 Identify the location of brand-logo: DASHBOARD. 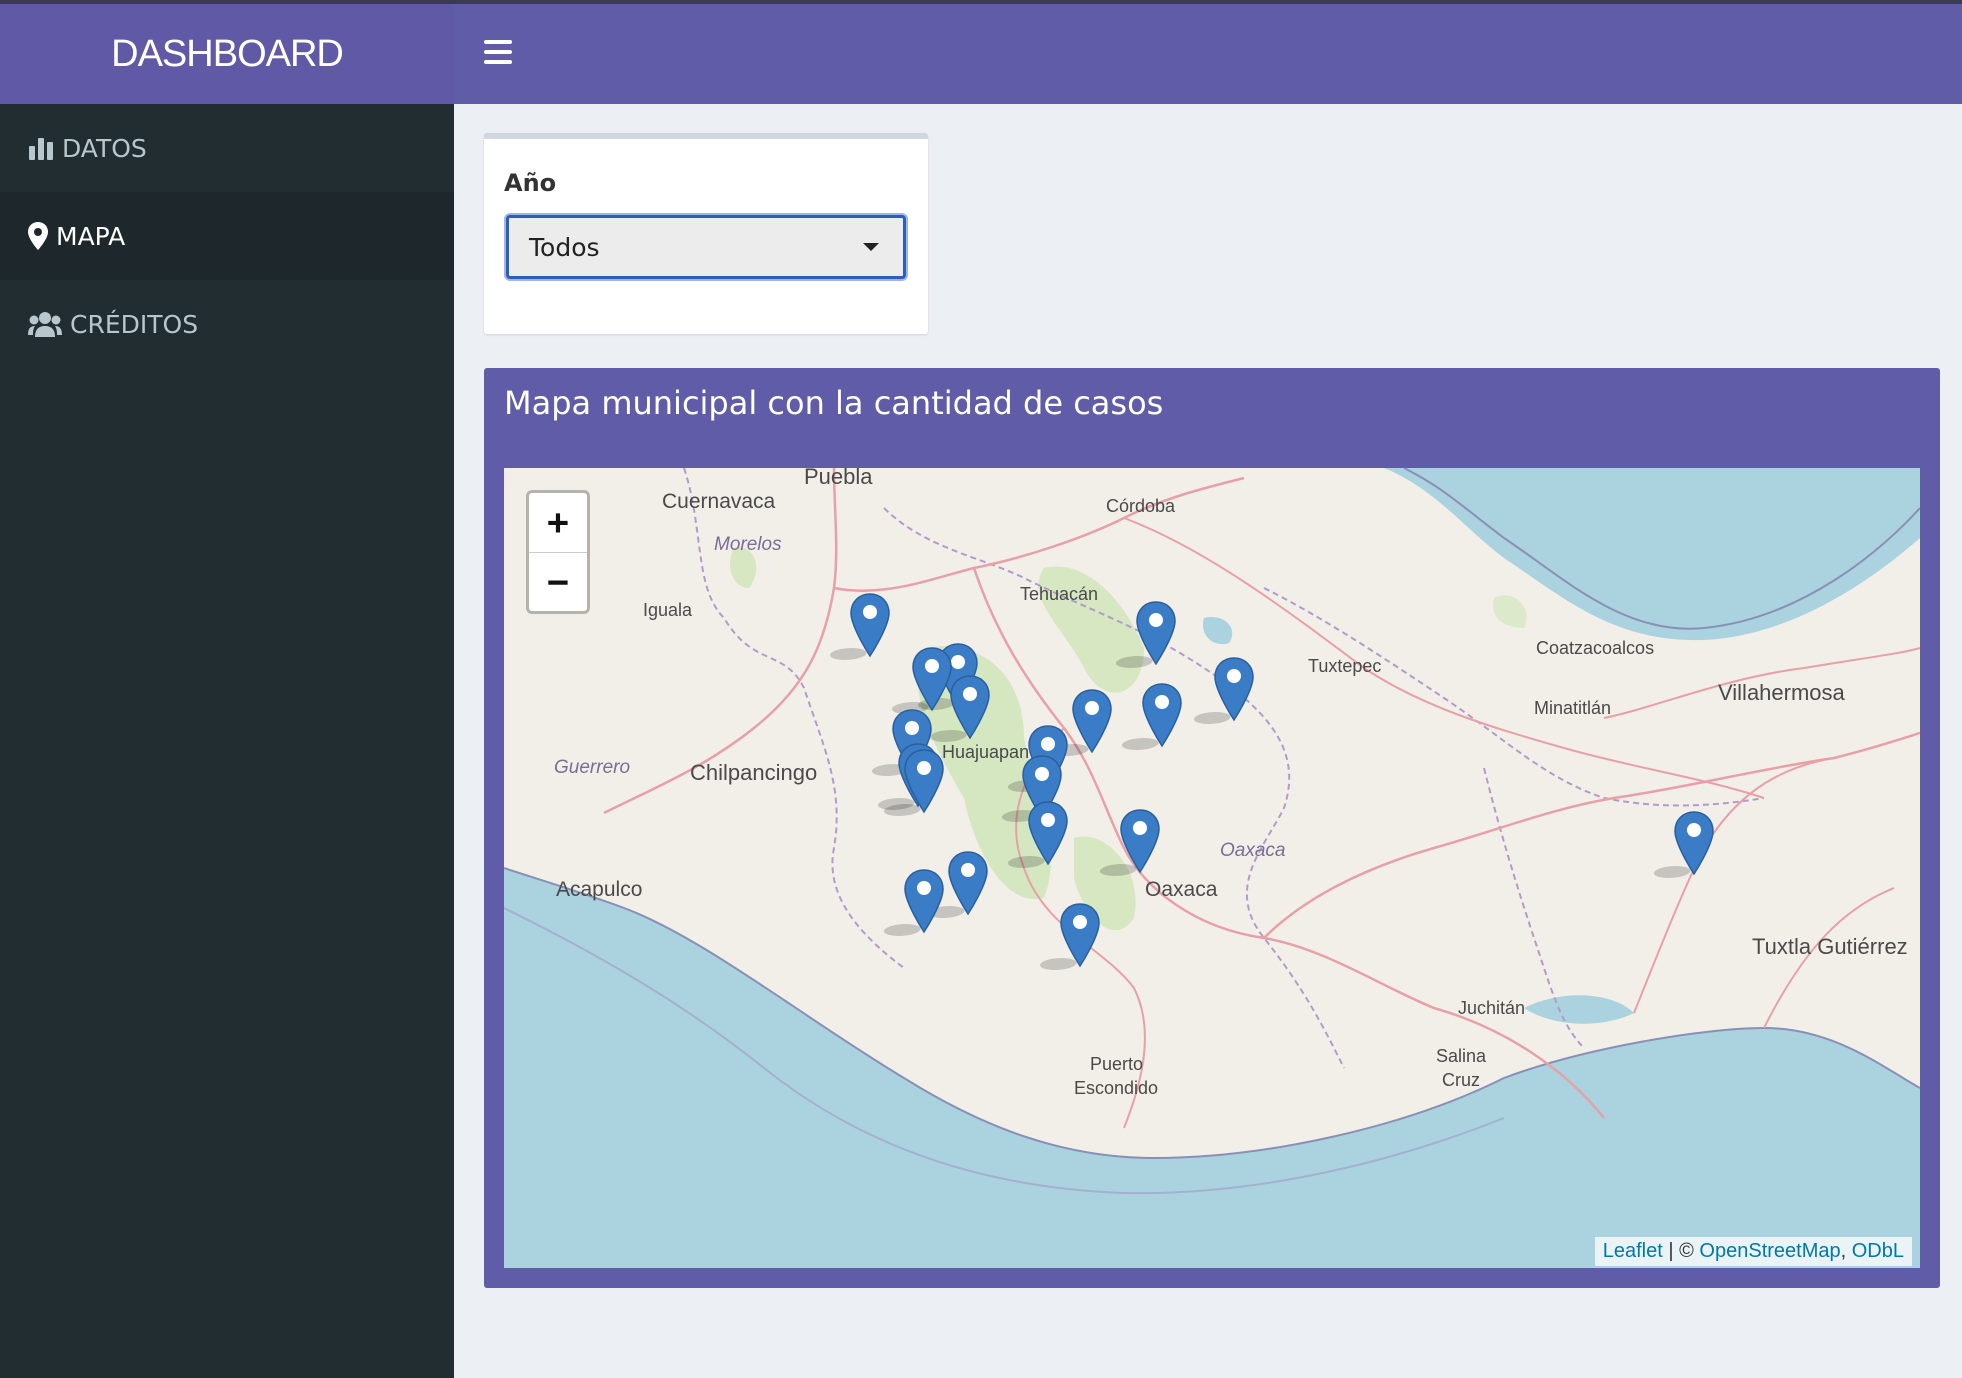
(227, 54).